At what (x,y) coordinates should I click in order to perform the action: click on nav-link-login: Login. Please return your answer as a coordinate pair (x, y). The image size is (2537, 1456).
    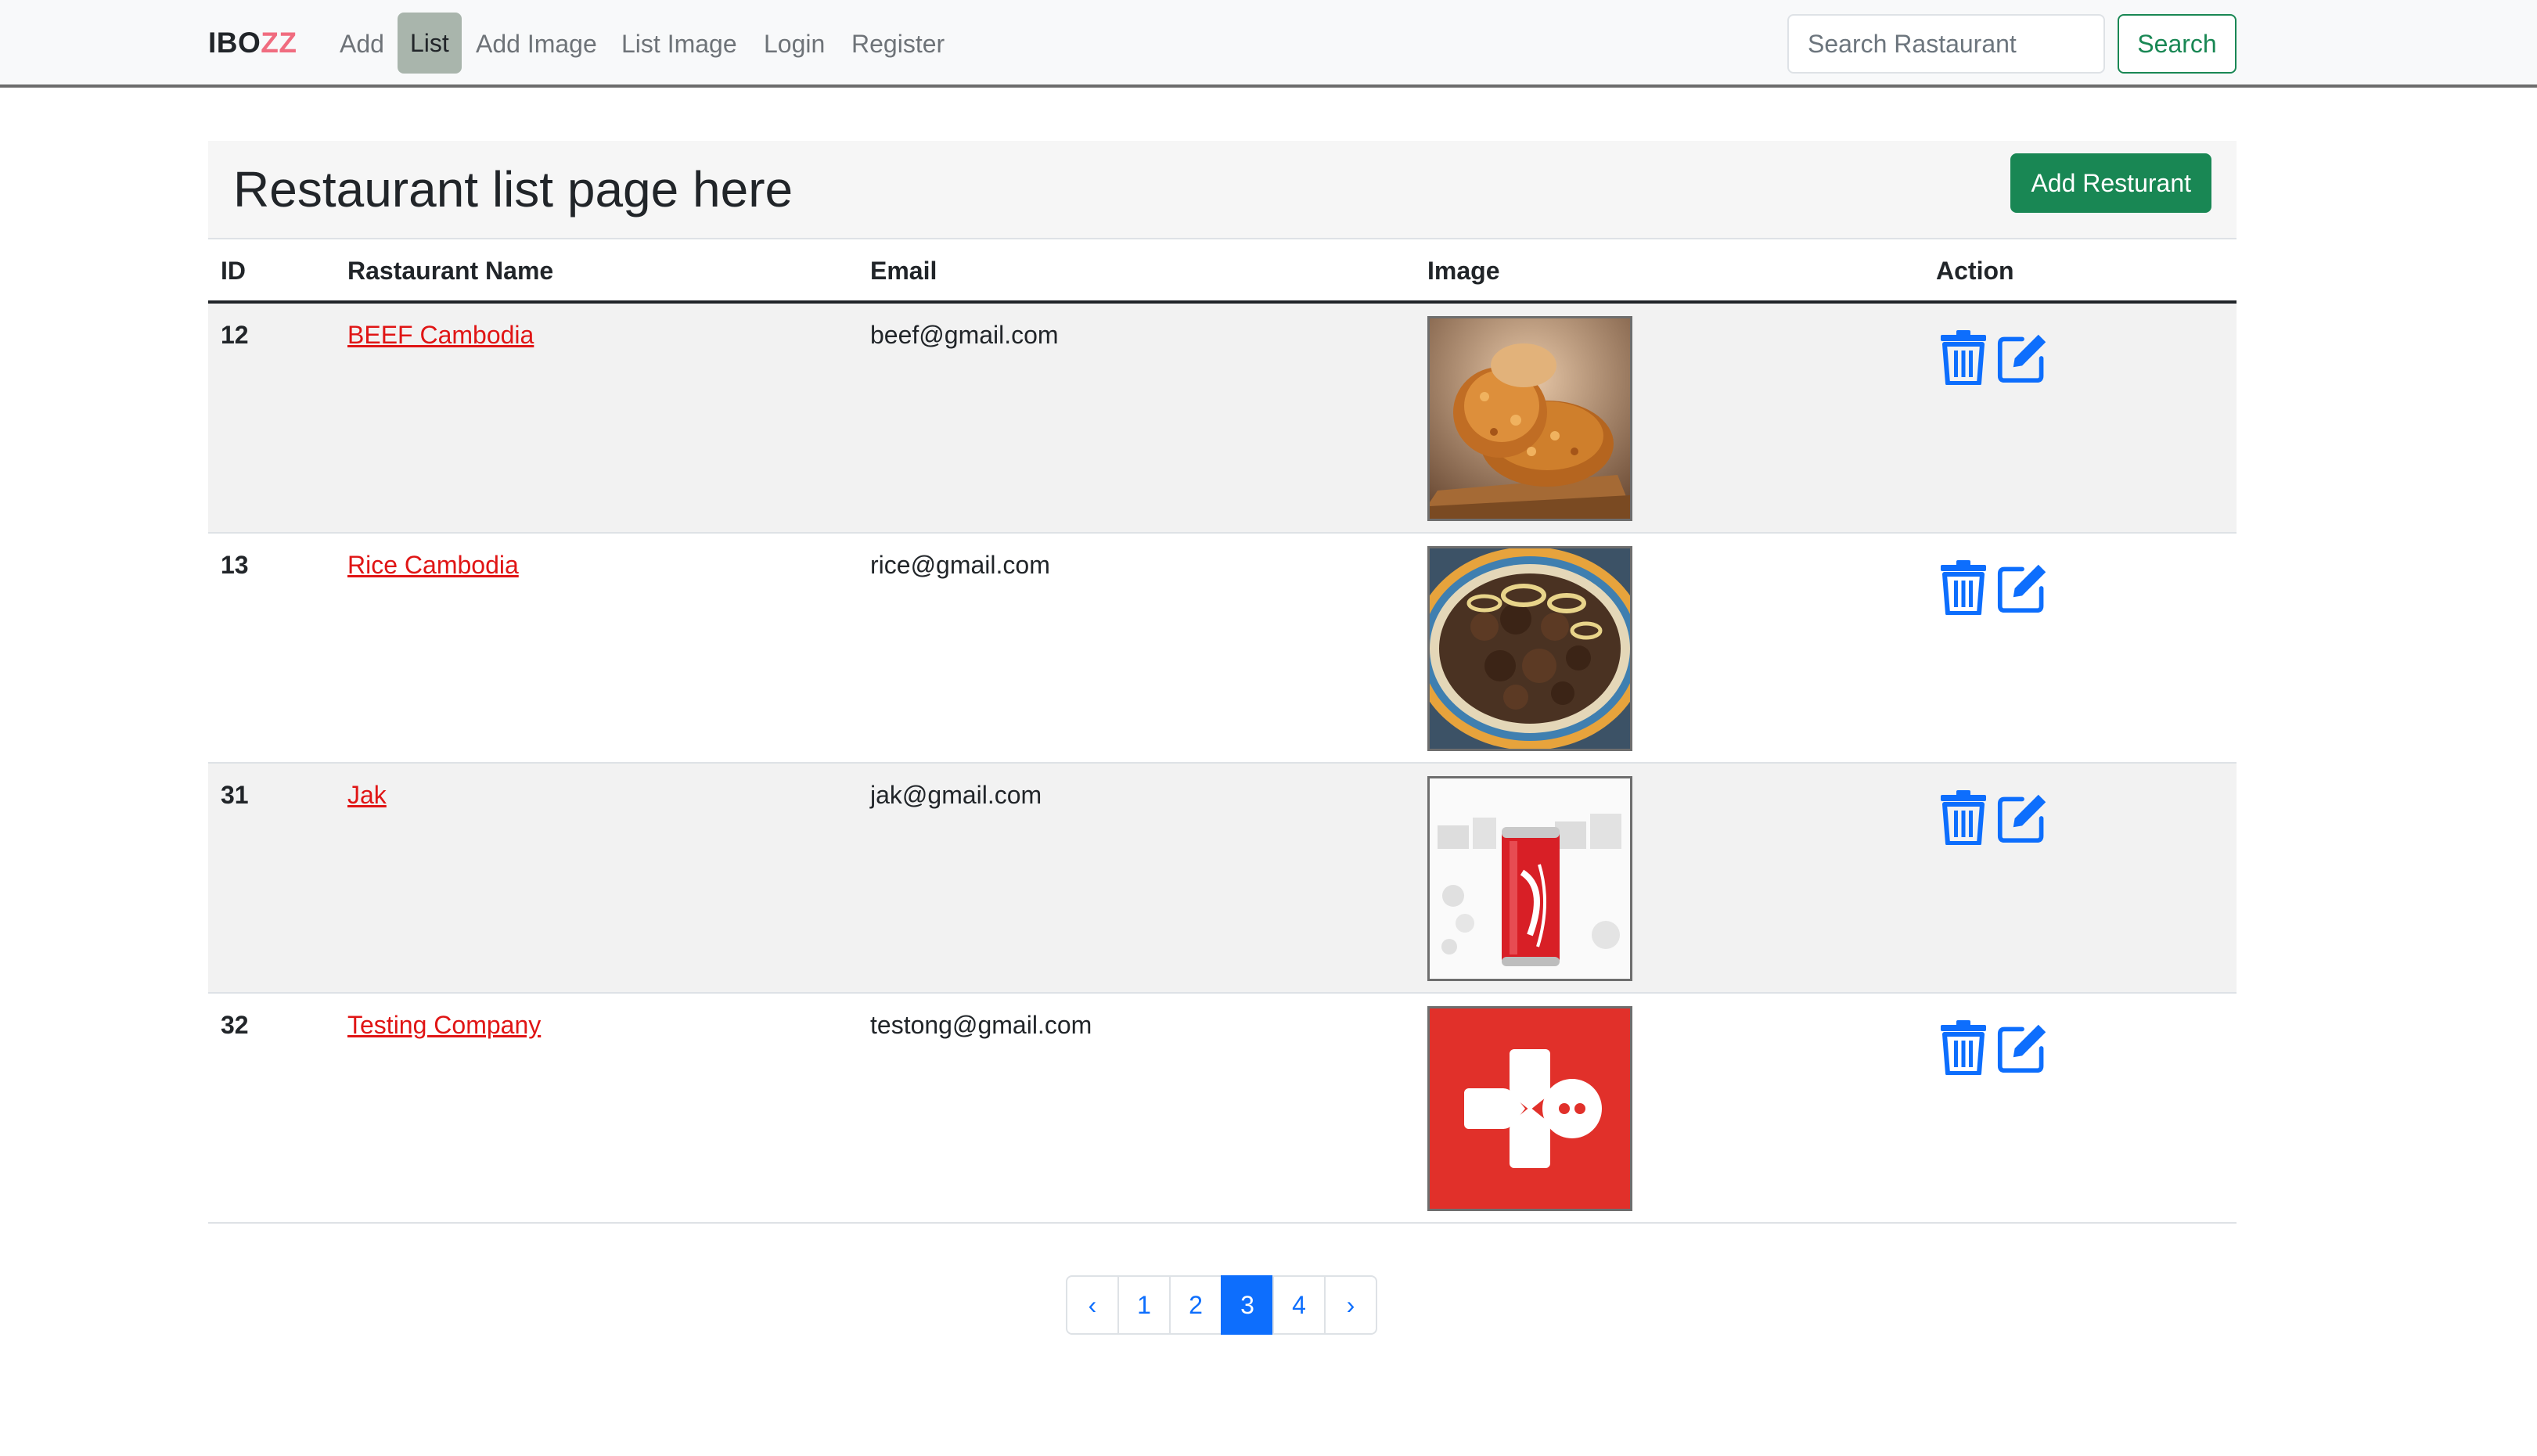
    Looking at the image, I should click on (794, 44).